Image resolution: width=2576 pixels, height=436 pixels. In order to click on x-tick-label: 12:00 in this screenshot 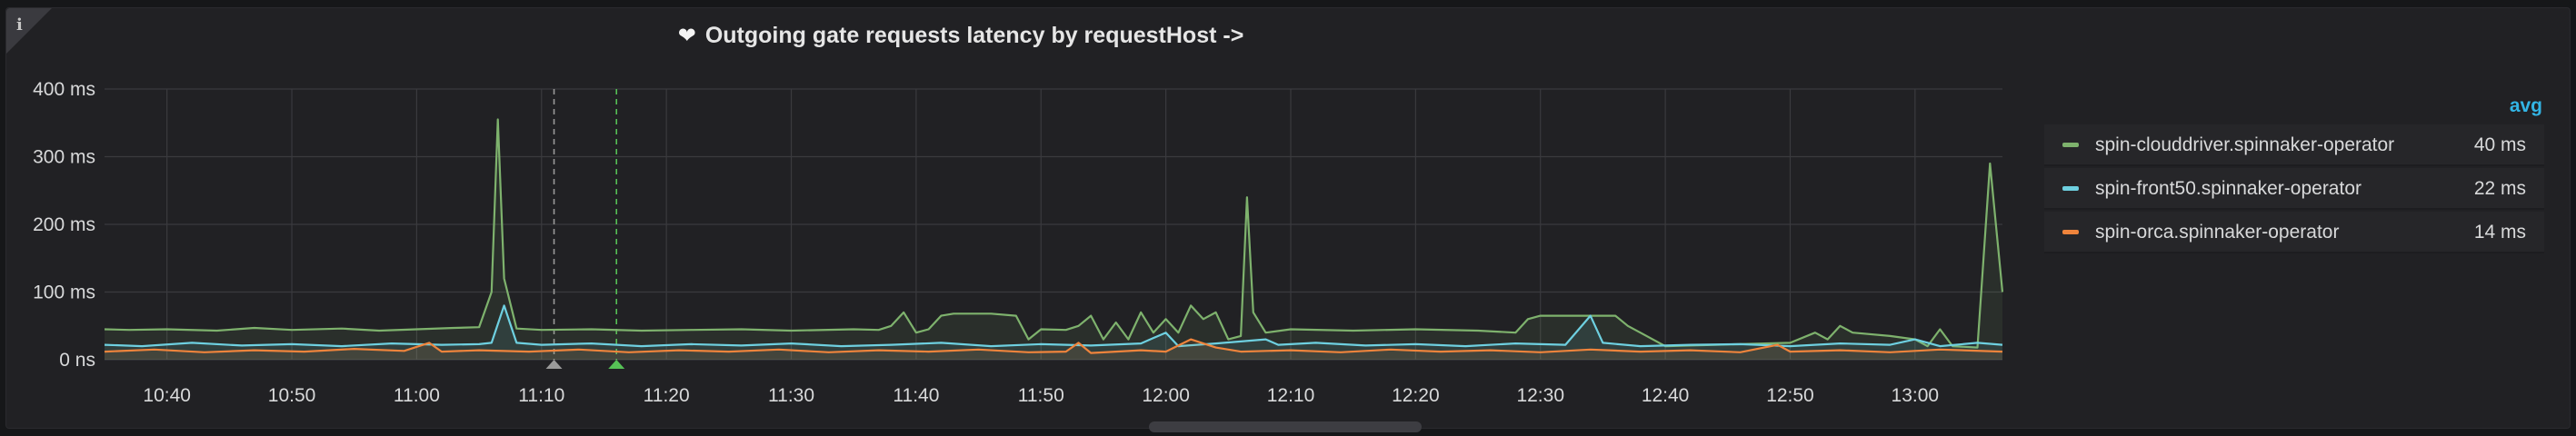, I will do `click(1166, 395)`.